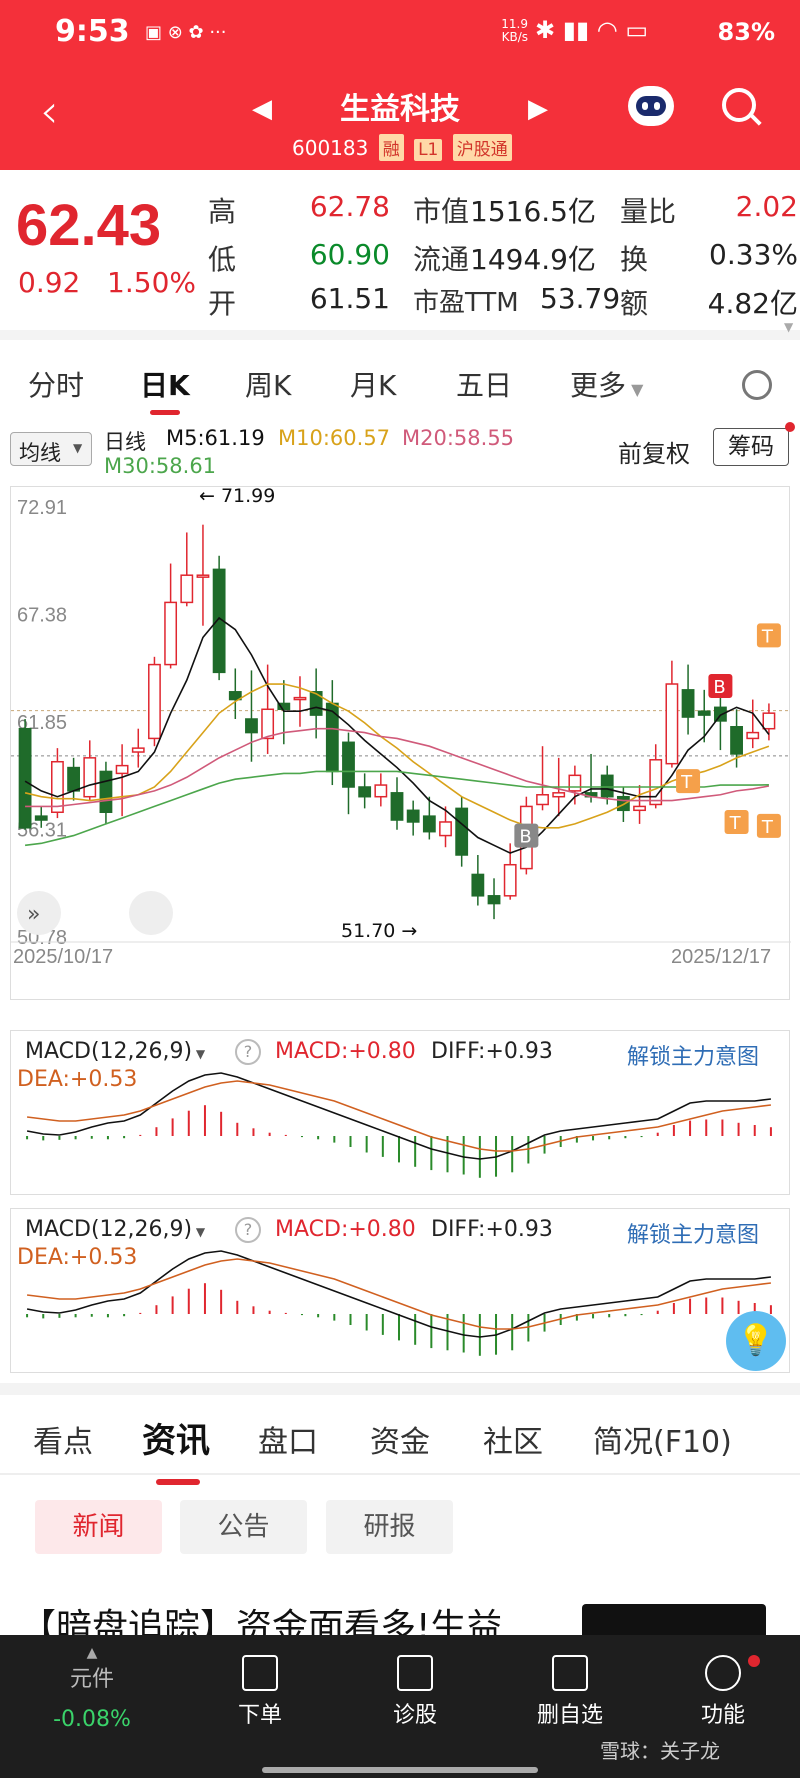 This screenshot has height=1778, width=800. Describe the element at coordinates (400, 109) in the screenshot. I see `stock-name: 生益科技` at that location.